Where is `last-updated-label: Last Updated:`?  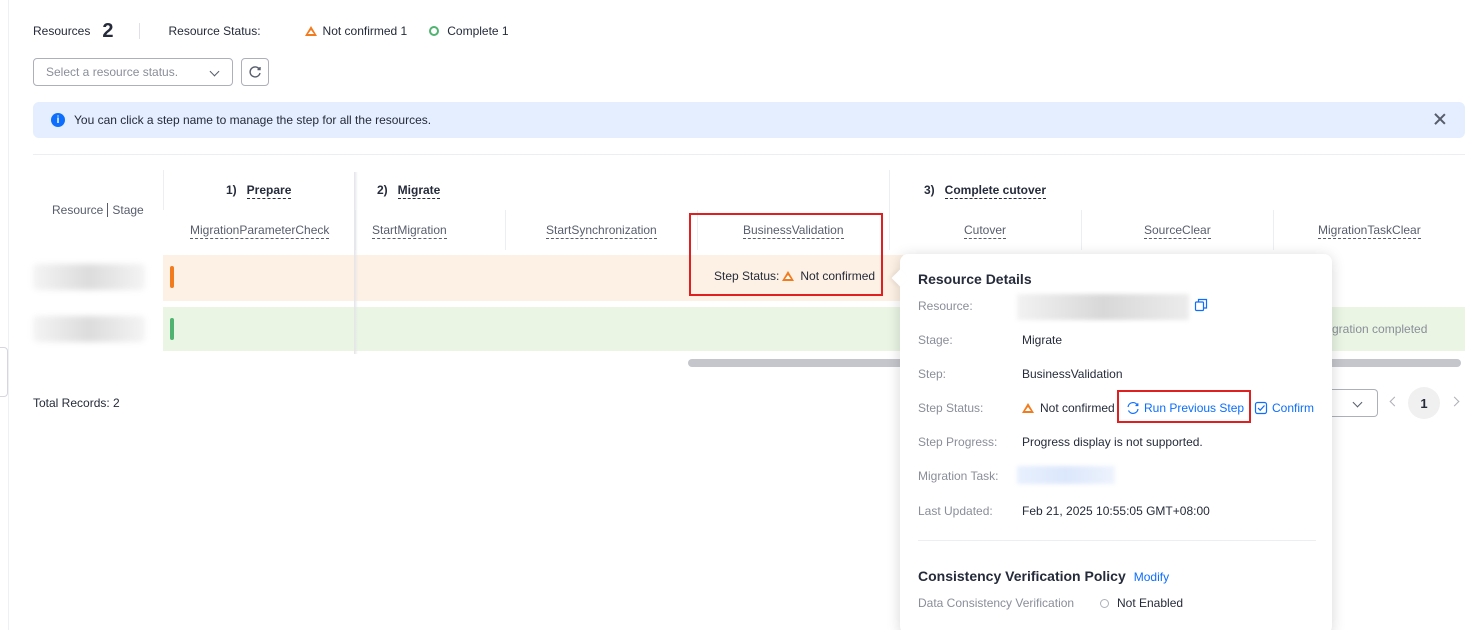 last-updated-label: Last Updated: is located at coordinates (955, 511).